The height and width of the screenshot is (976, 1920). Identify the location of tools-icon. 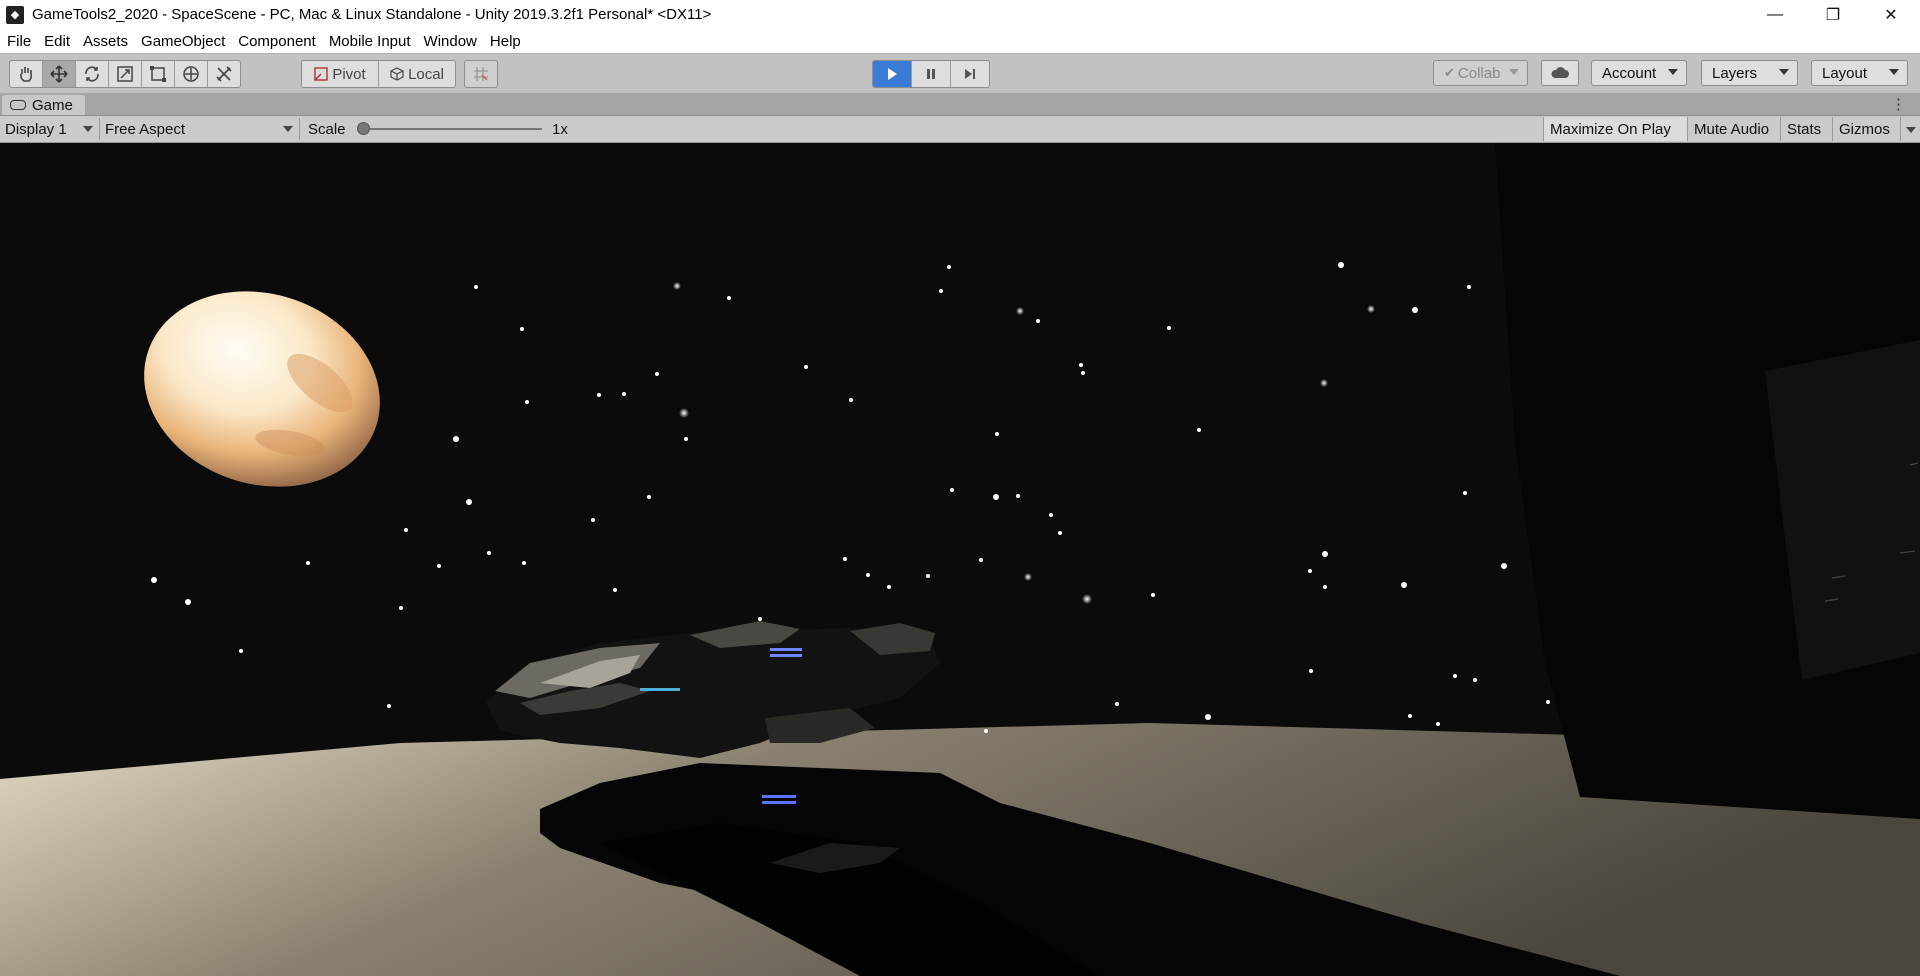
(224, 74).